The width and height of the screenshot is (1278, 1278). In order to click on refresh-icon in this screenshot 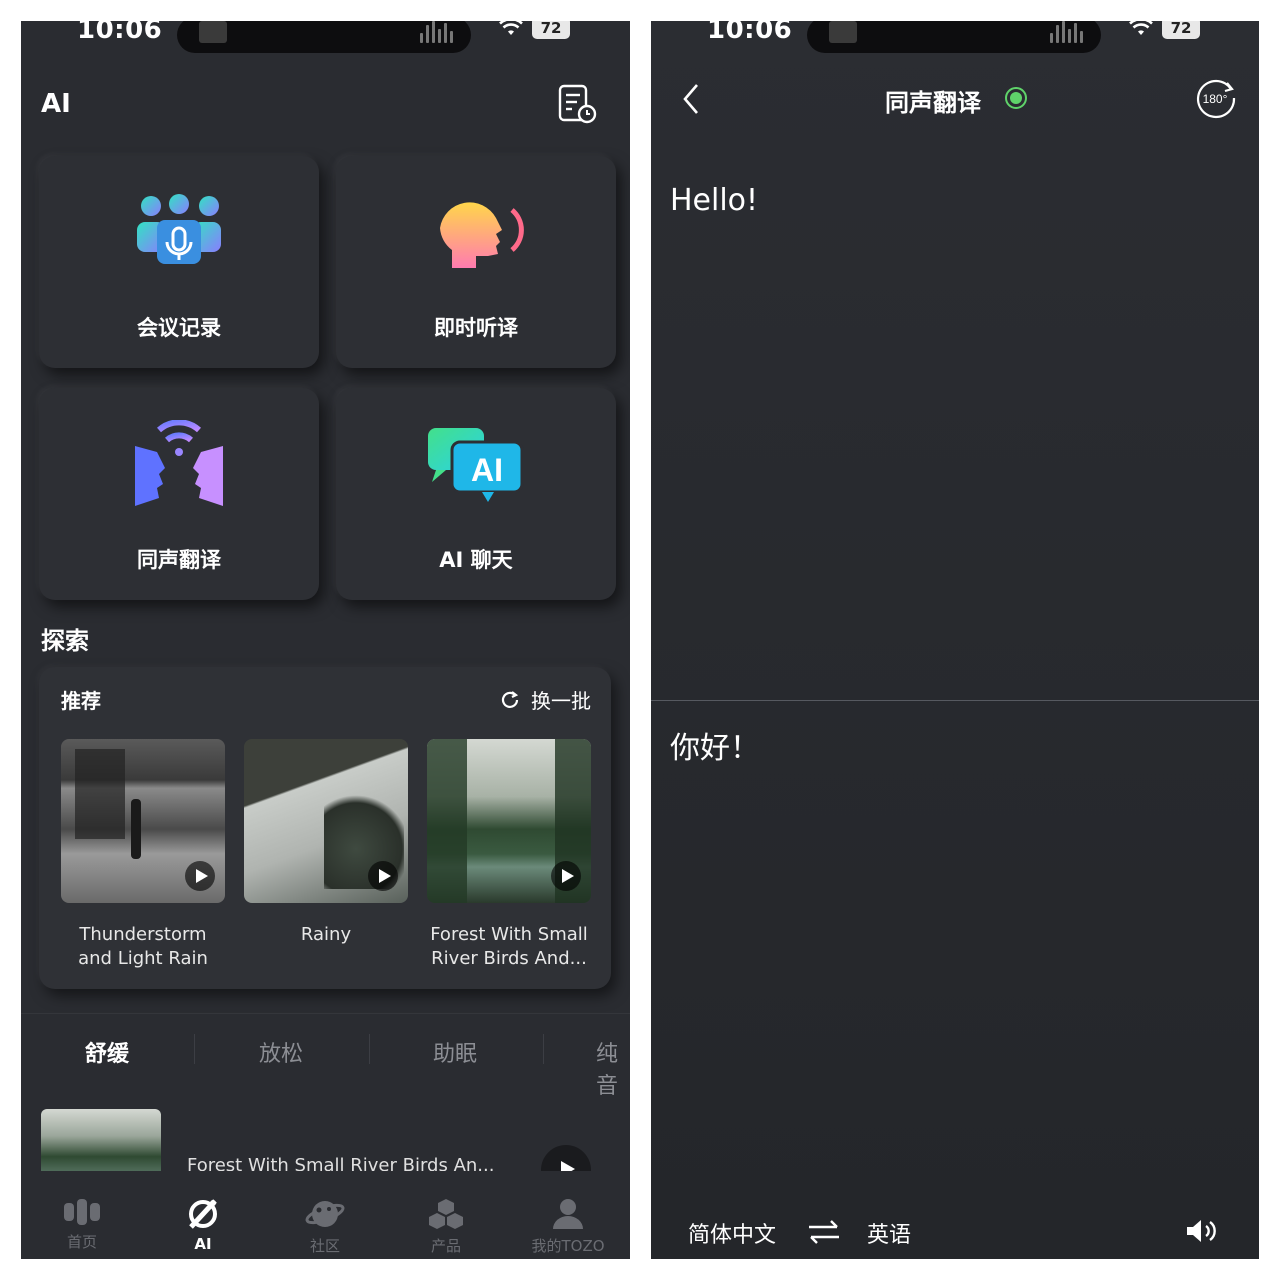, I will do `click(510, 699)`.